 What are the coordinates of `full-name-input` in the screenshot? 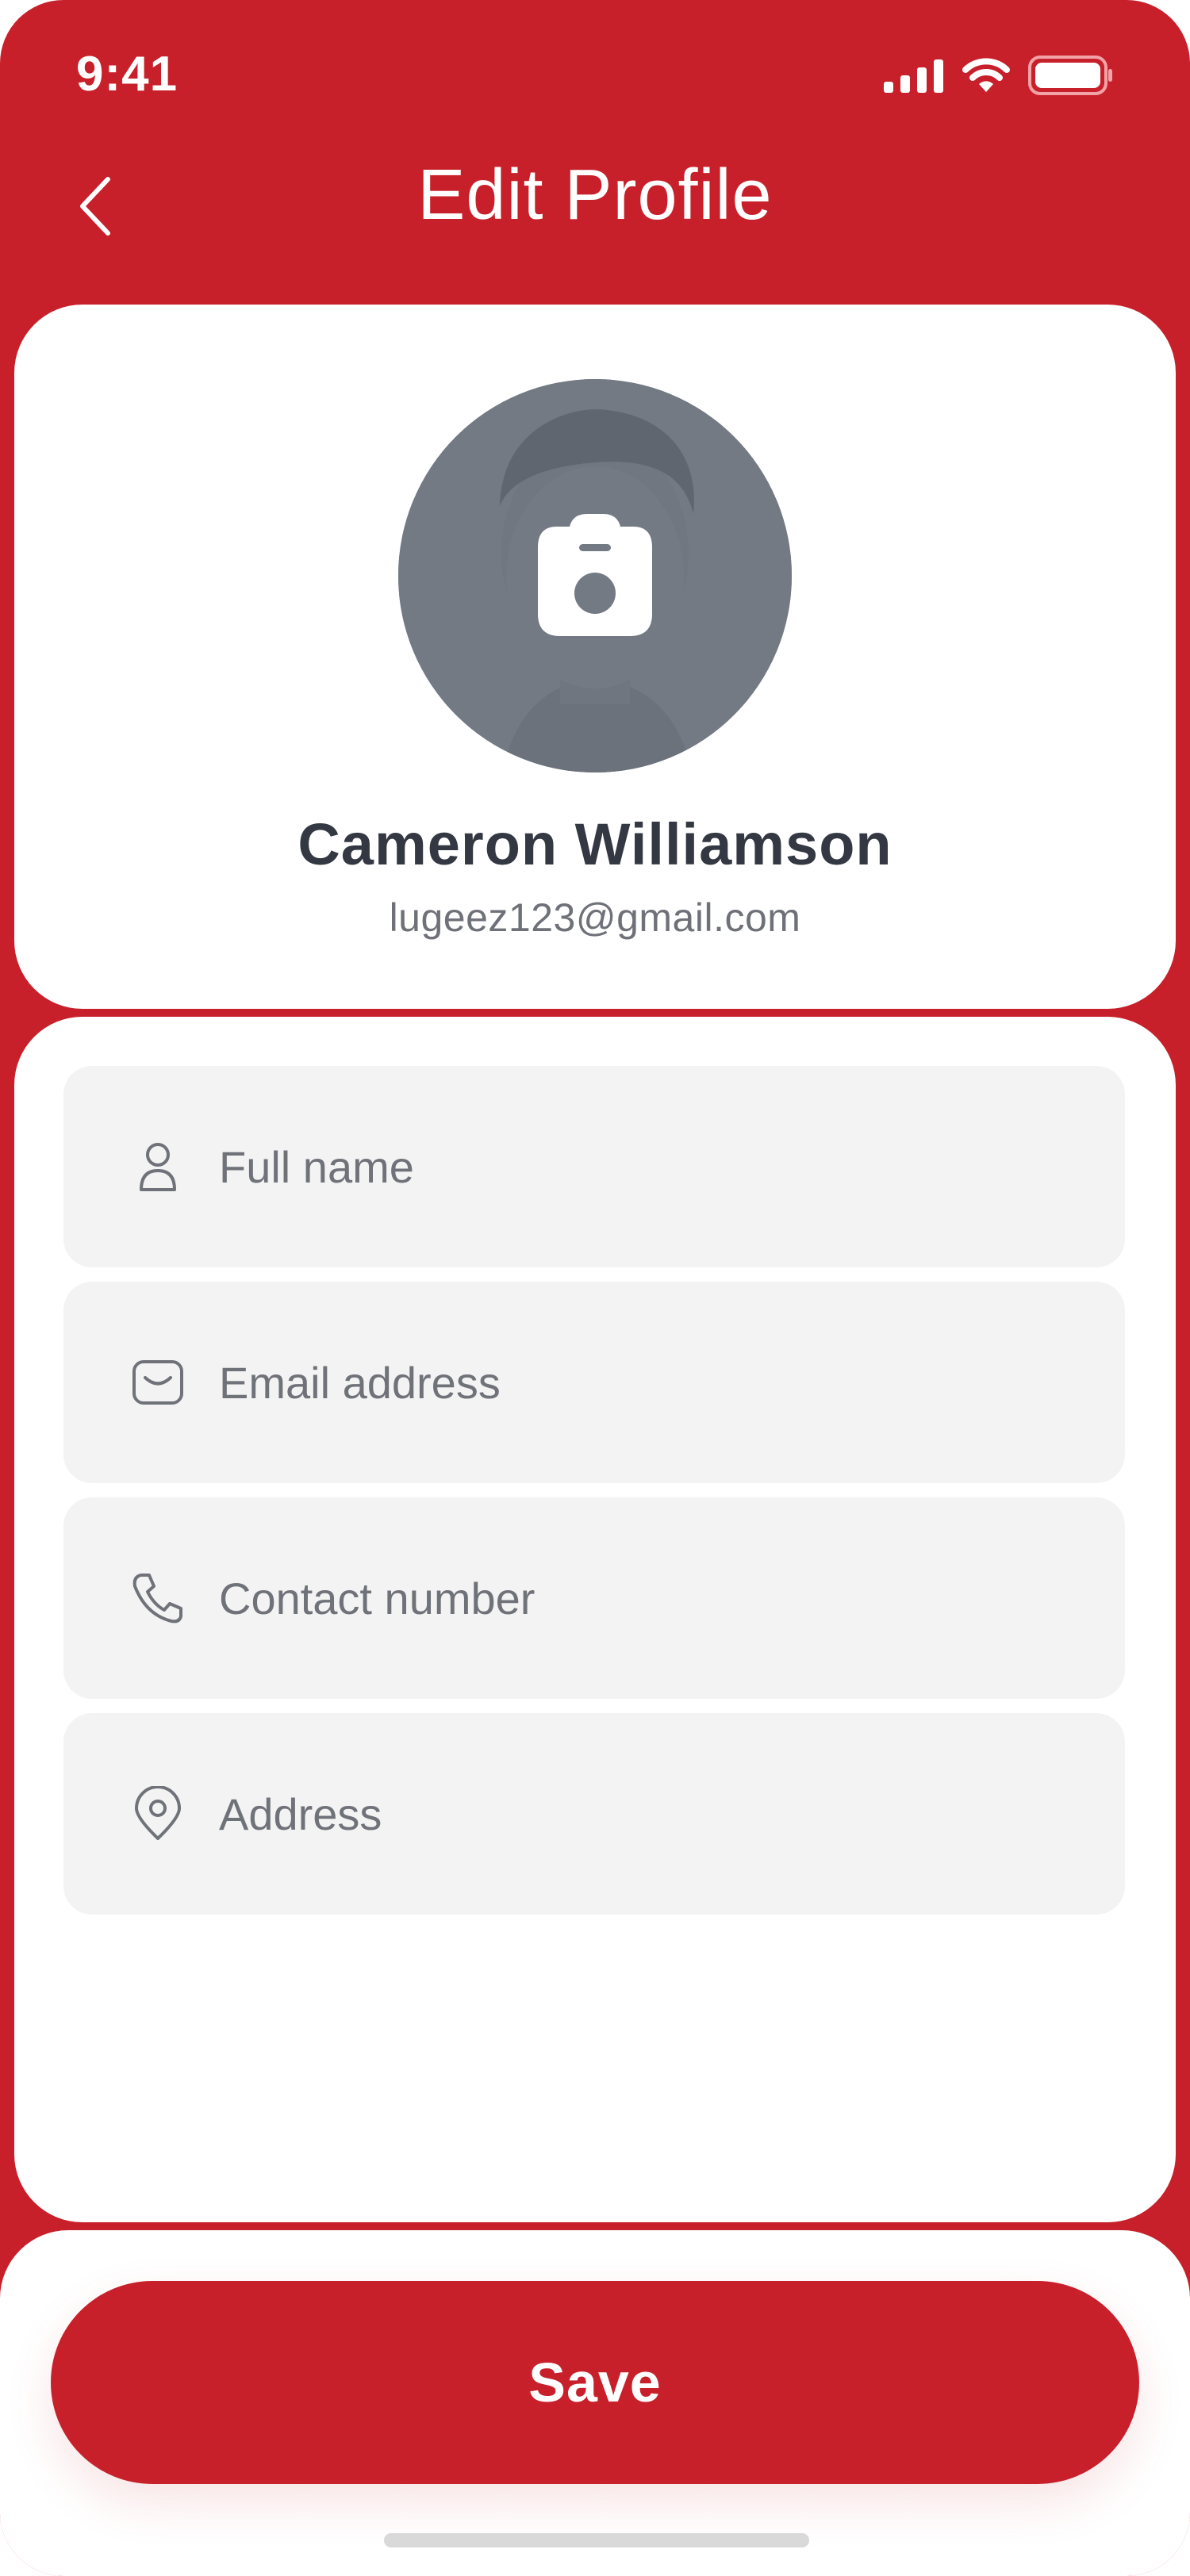 It's located at (647, 1166).